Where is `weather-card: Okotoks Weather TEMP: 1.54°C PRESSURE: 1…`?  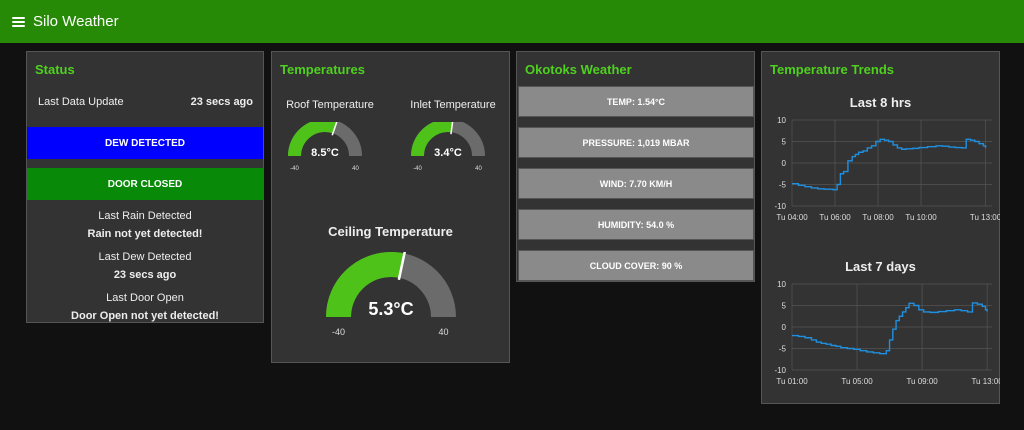 weather-card: Okotoks Weather TEMP: 1.54°C PRESSURE: 1… is located at coordinates (635, 166).